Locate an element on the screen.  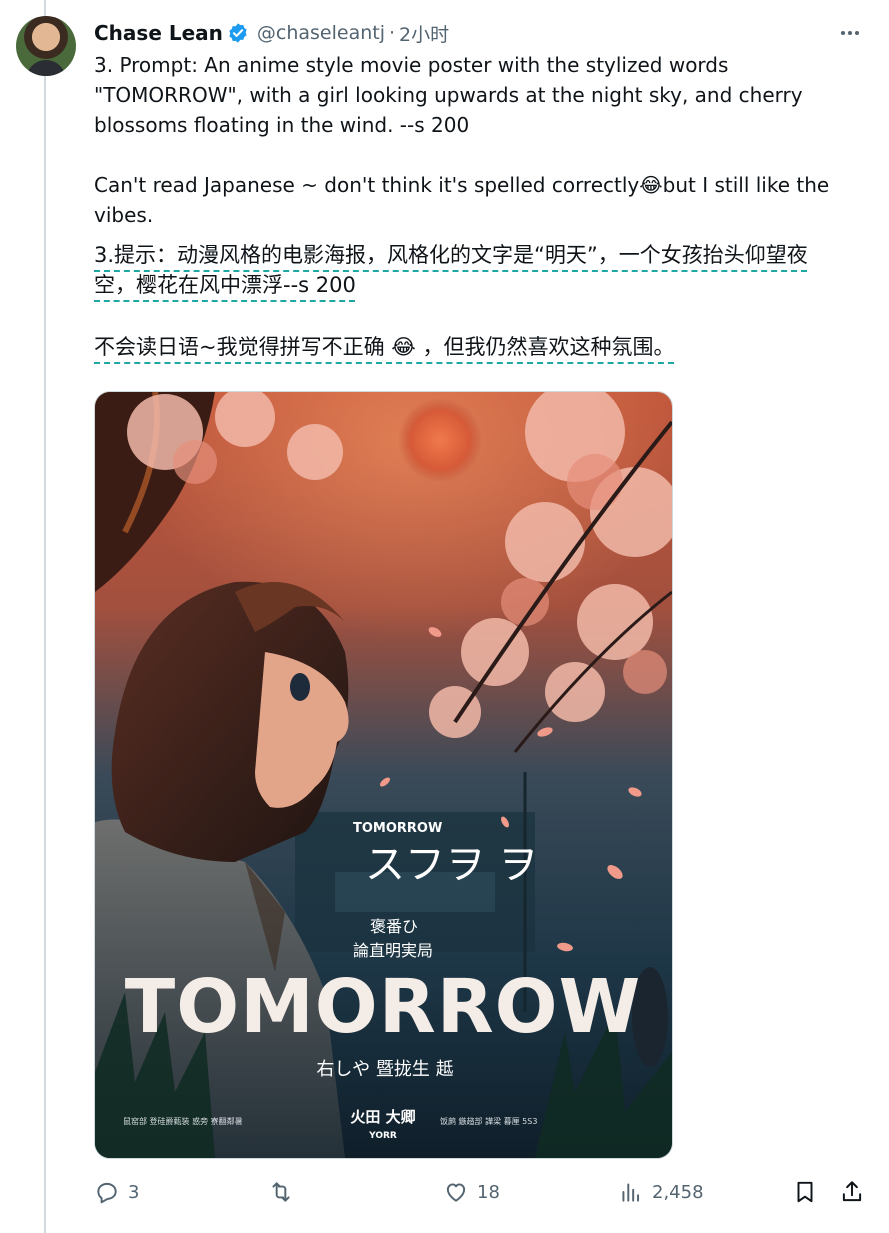
share-button is located at coordinates (852, 1192).